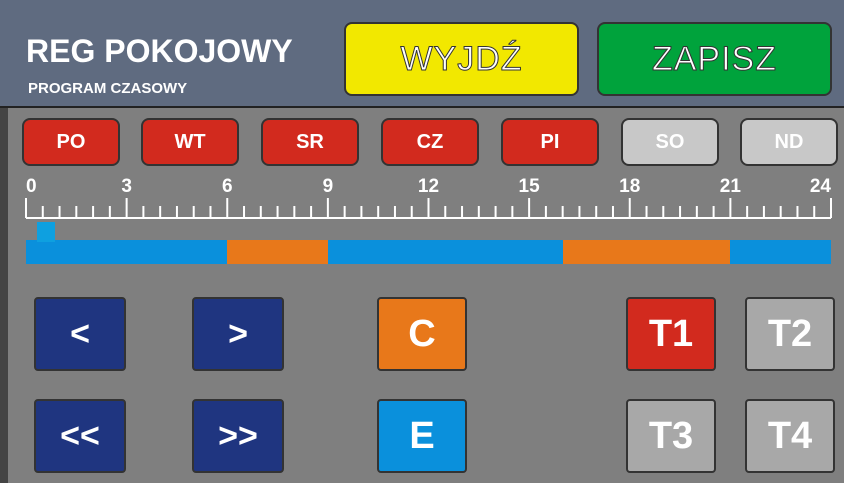 This screenshot has height=483, width=844. What do you see at coordinates (731, 186) in the screenshot?
I see `hour-label: 21` at bounding box center [731, 186].